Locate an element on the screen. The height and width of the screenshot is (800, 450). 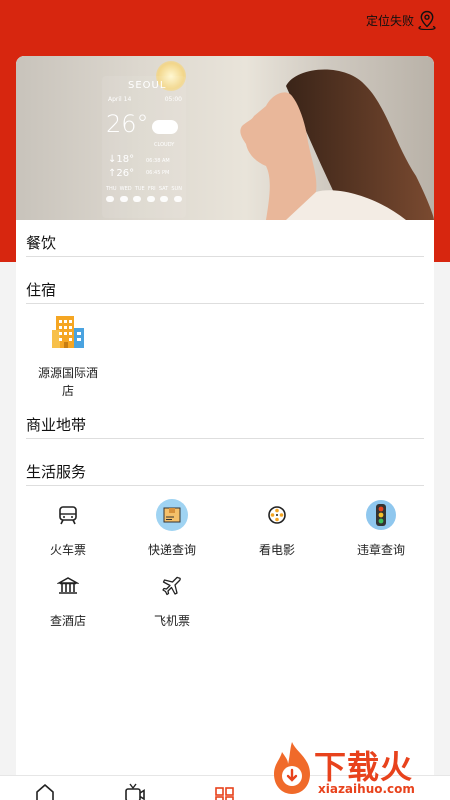
section-title-services: 生活服务 is located at coordinates (56, 472).